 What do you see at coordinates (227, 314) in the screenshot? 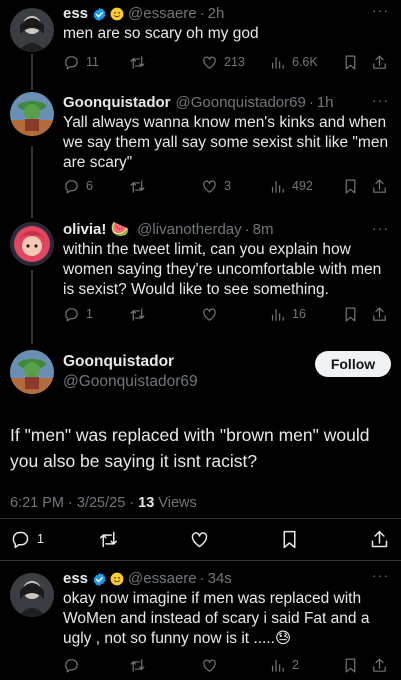
I see `tweet-actions: 1 16` at bounding box center [227, 314].